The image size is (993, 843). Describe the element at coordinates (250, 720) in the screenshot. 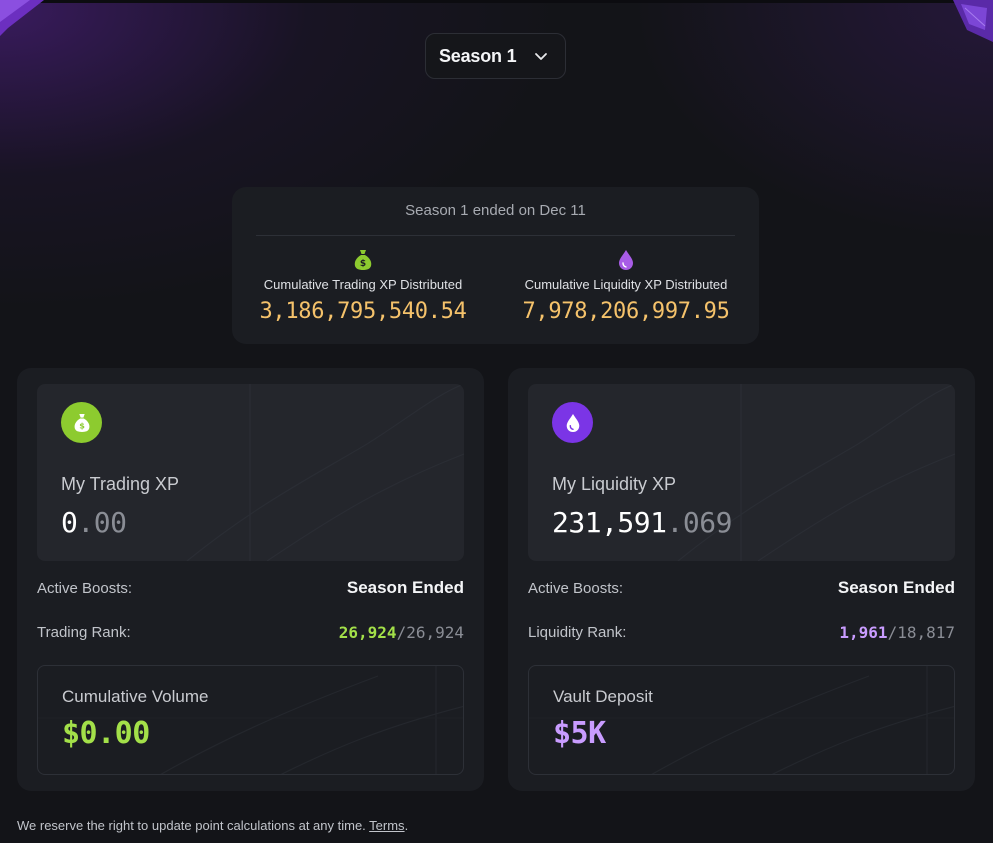

I see `cumulative-volume-panel: Cumulative Volume $0.00` at that location.